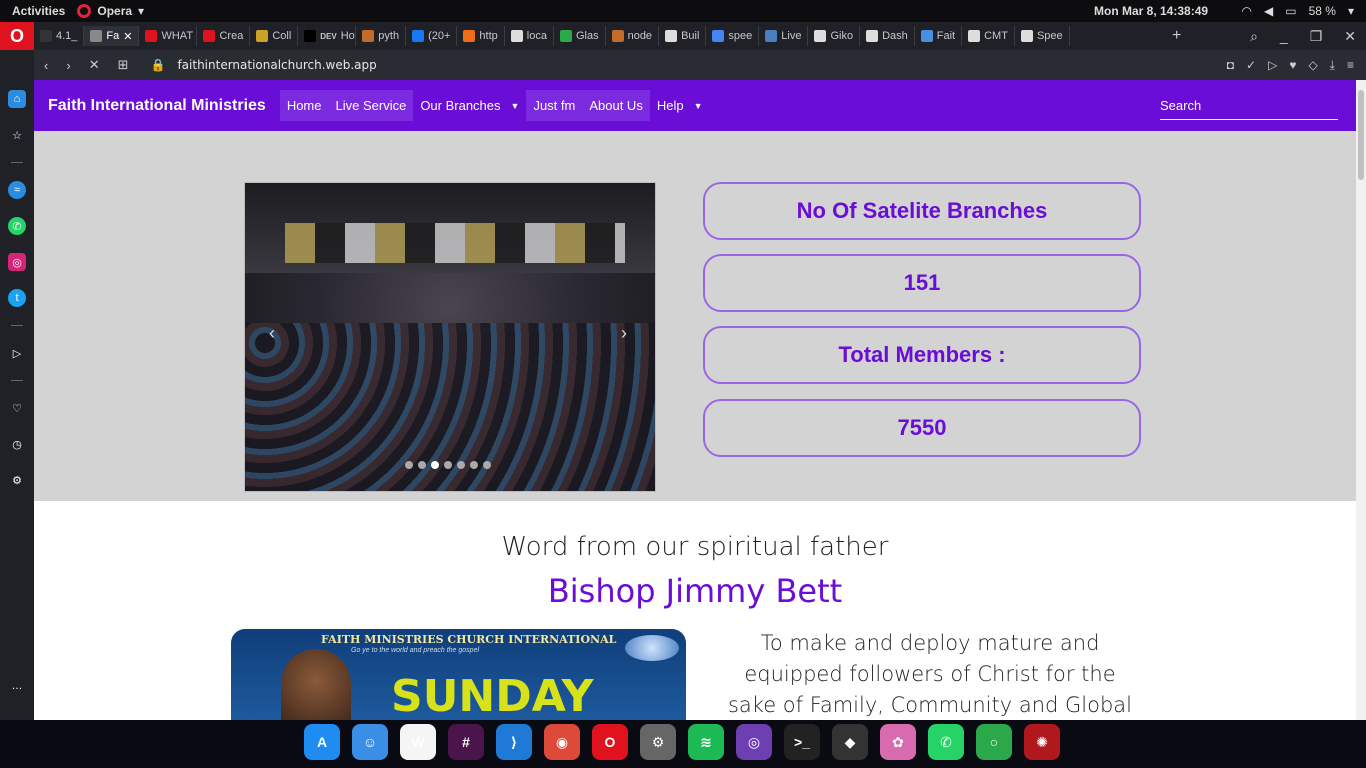 The width and height of the screenshot is (1366, 768). What do you see at coordinates (939, 36) in the screenshot?
I see `browser-tab: Fait` at bounding box center [939, 36].